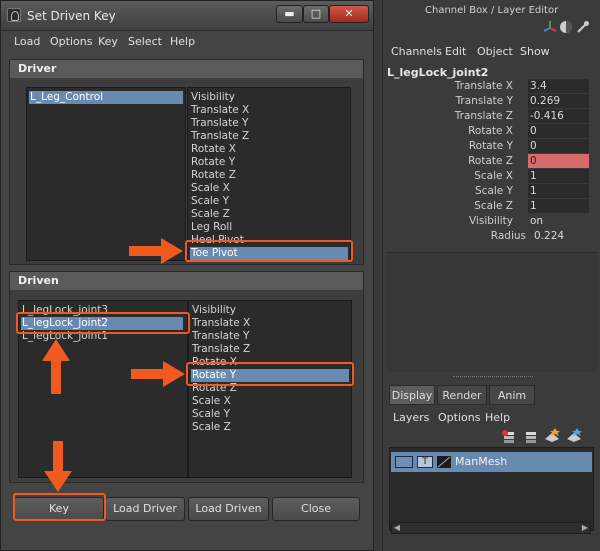  What do you see at coordinates (187, 16) in the screenshot?
I see `window-titlebar: Set Driven Key ▬ □ ✕` at bounding box center [187, 16].